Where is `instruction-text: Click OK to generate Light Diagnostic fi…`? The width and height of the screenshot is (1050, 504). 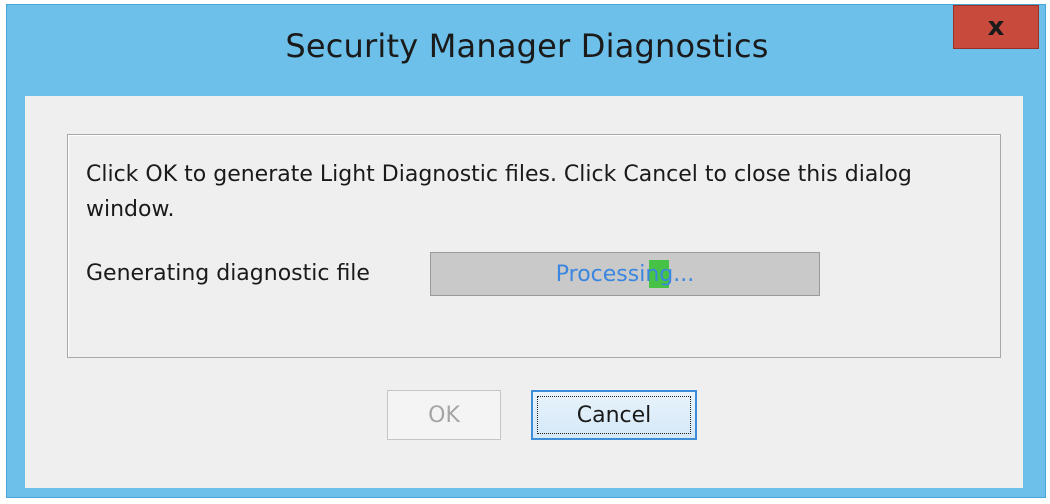 instruction-text: Click OK to generate Light Diagnostic fi… is located at coordinates (499, 192).